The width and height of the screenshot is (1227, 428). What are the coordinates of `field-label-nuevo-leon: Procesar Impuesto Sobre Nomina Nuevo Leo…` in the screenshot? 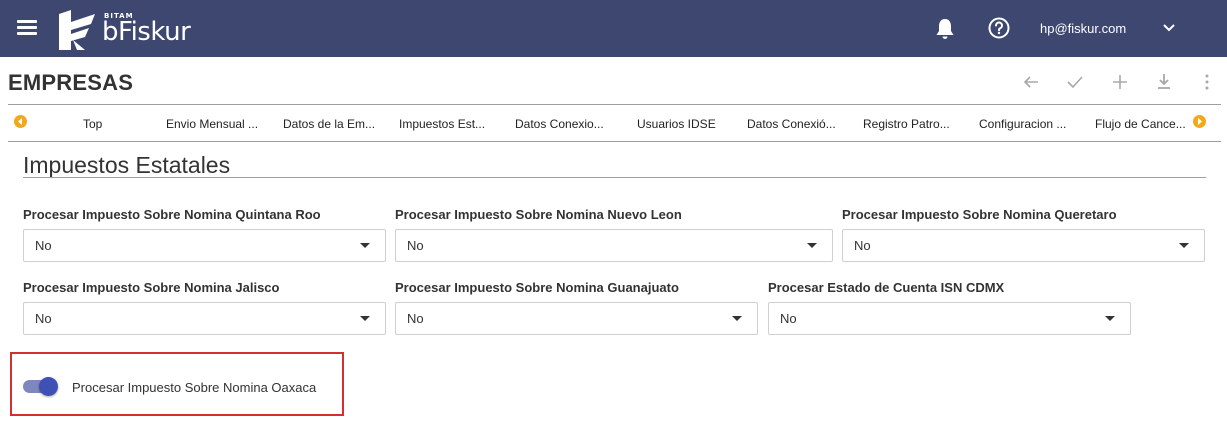 It's located at (538, 214).